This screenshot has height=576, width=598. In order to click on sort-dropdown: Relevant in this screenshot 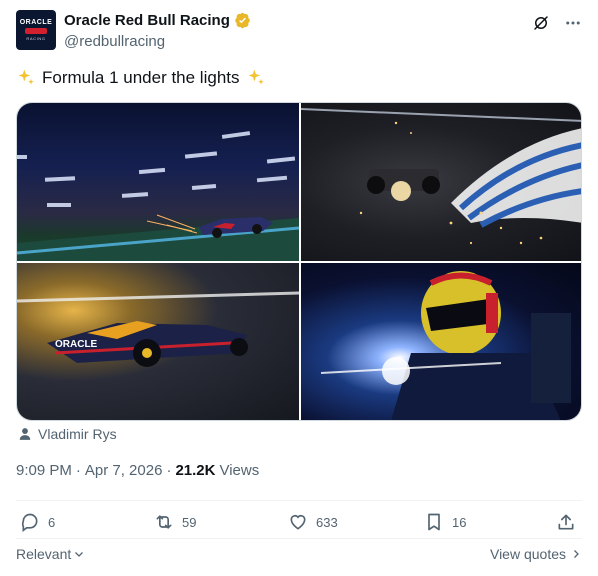, I will do `click(50, 554)`.